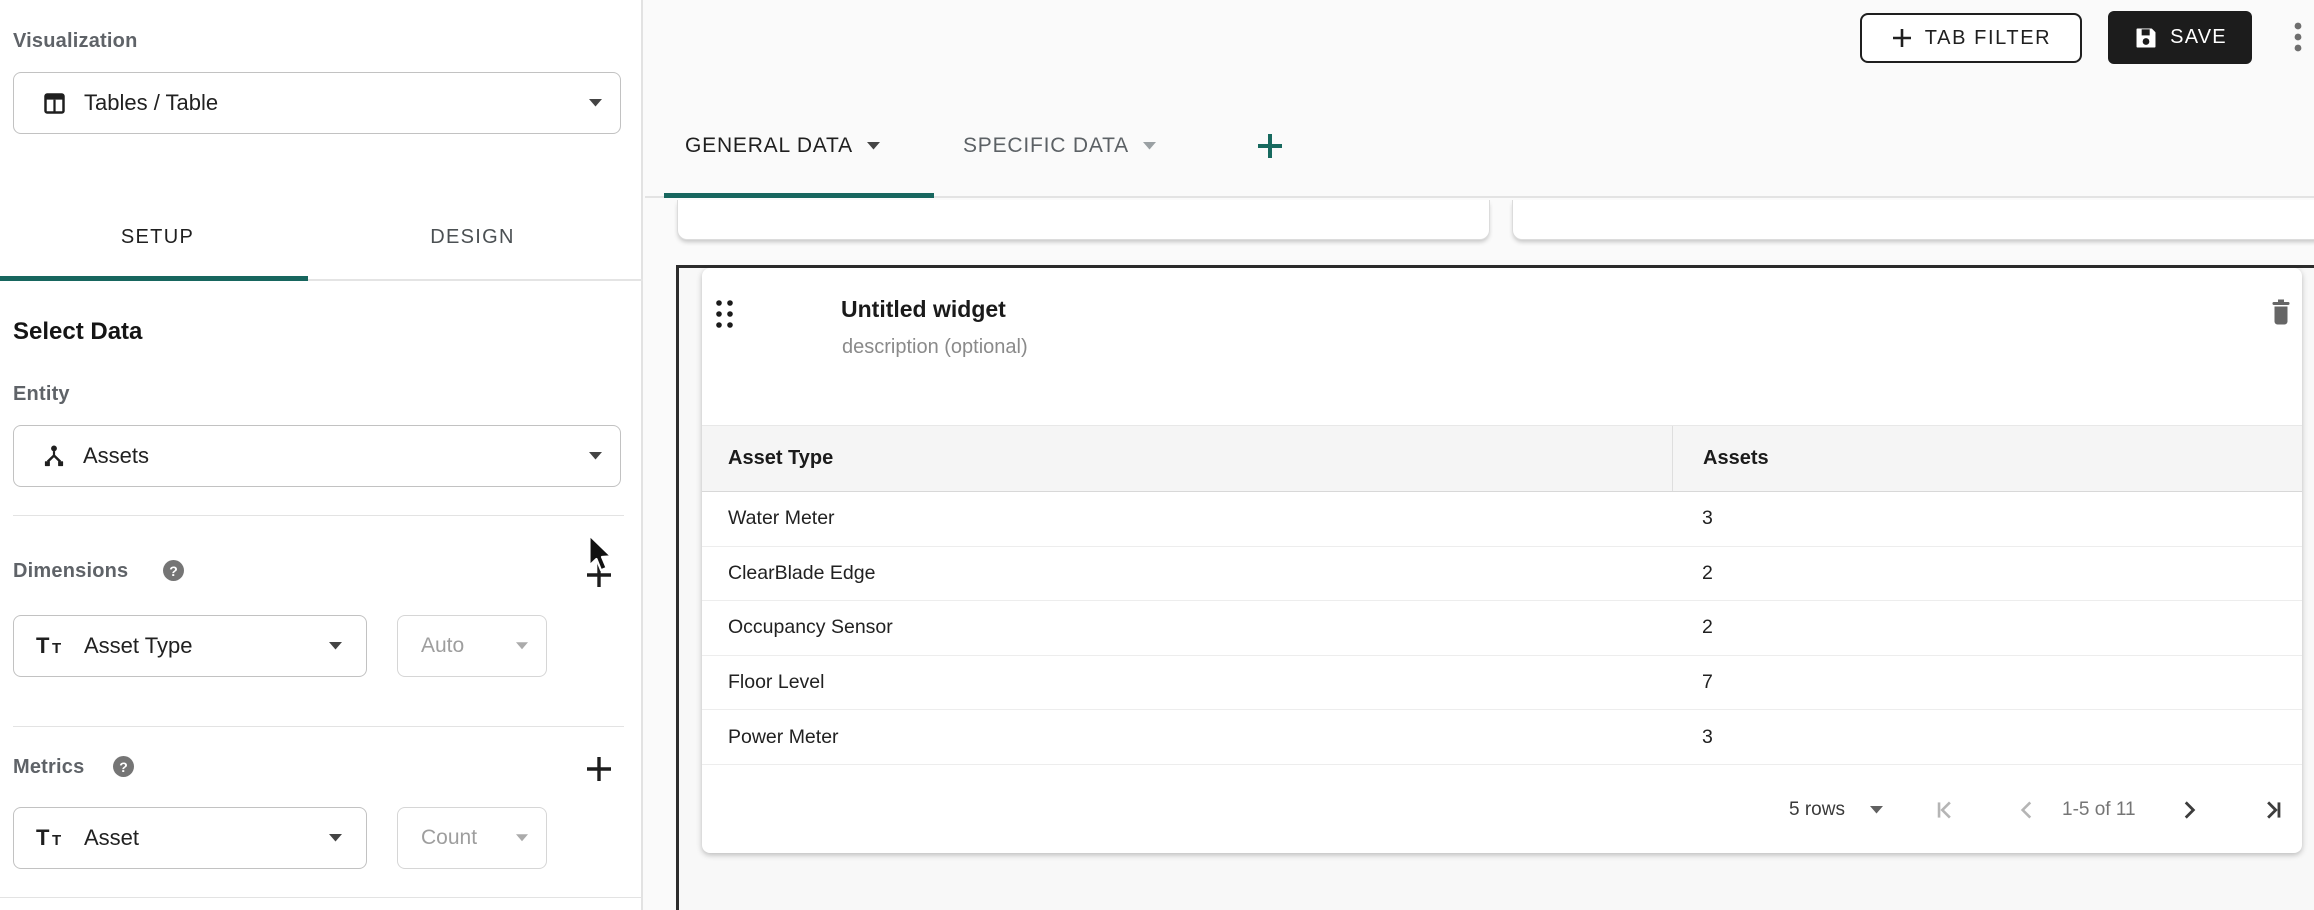 This screenshot has width=2314, height=910. I want to click on tab-specific-data: SPECIFIC DATA, so click(1059, 146).